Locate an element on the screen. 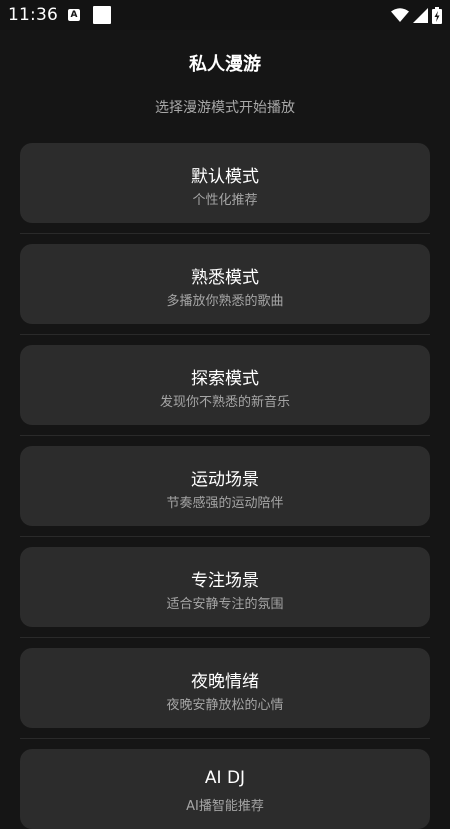  mode-title: 默认模式 is located at coordinates (225, 177).